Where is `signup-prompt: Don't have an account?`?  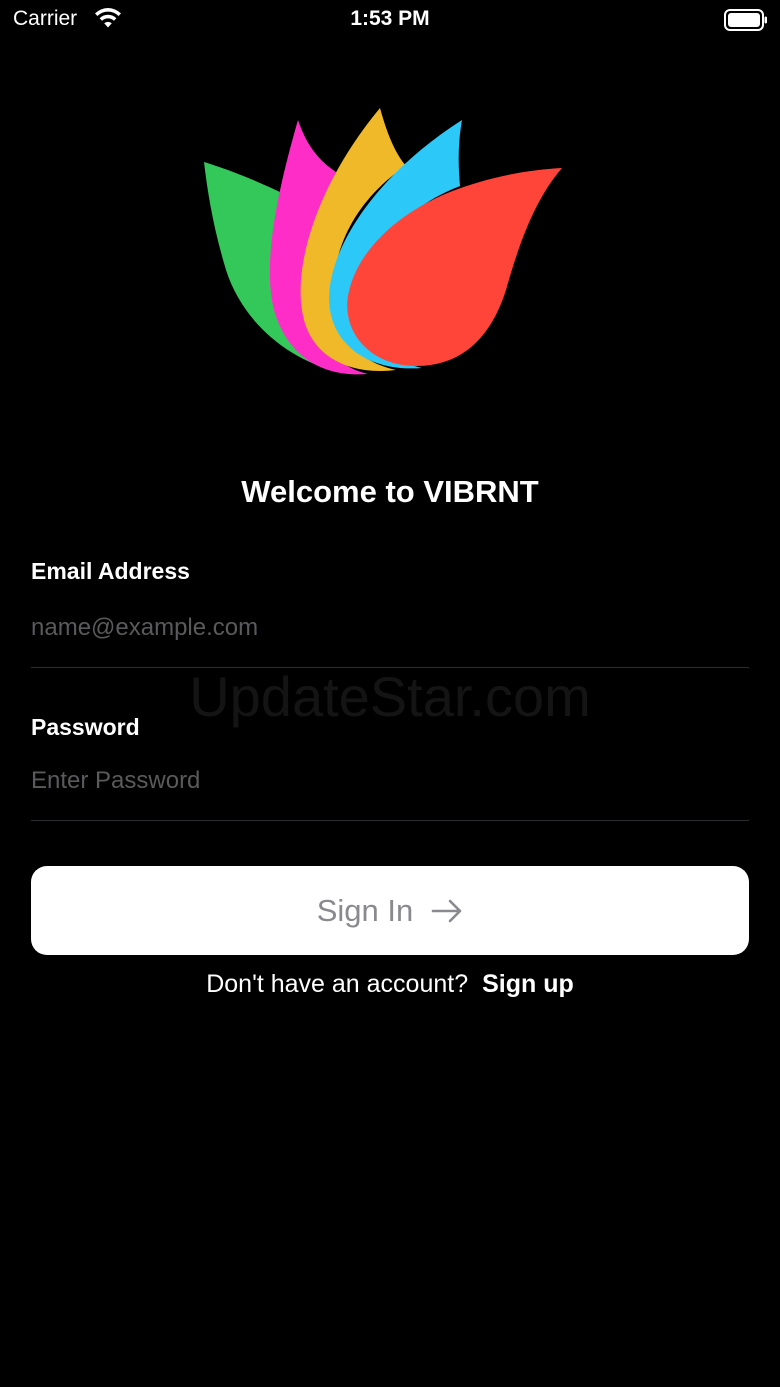
signup-prompt: Don't have an account? is located at coordinates (337, 984).